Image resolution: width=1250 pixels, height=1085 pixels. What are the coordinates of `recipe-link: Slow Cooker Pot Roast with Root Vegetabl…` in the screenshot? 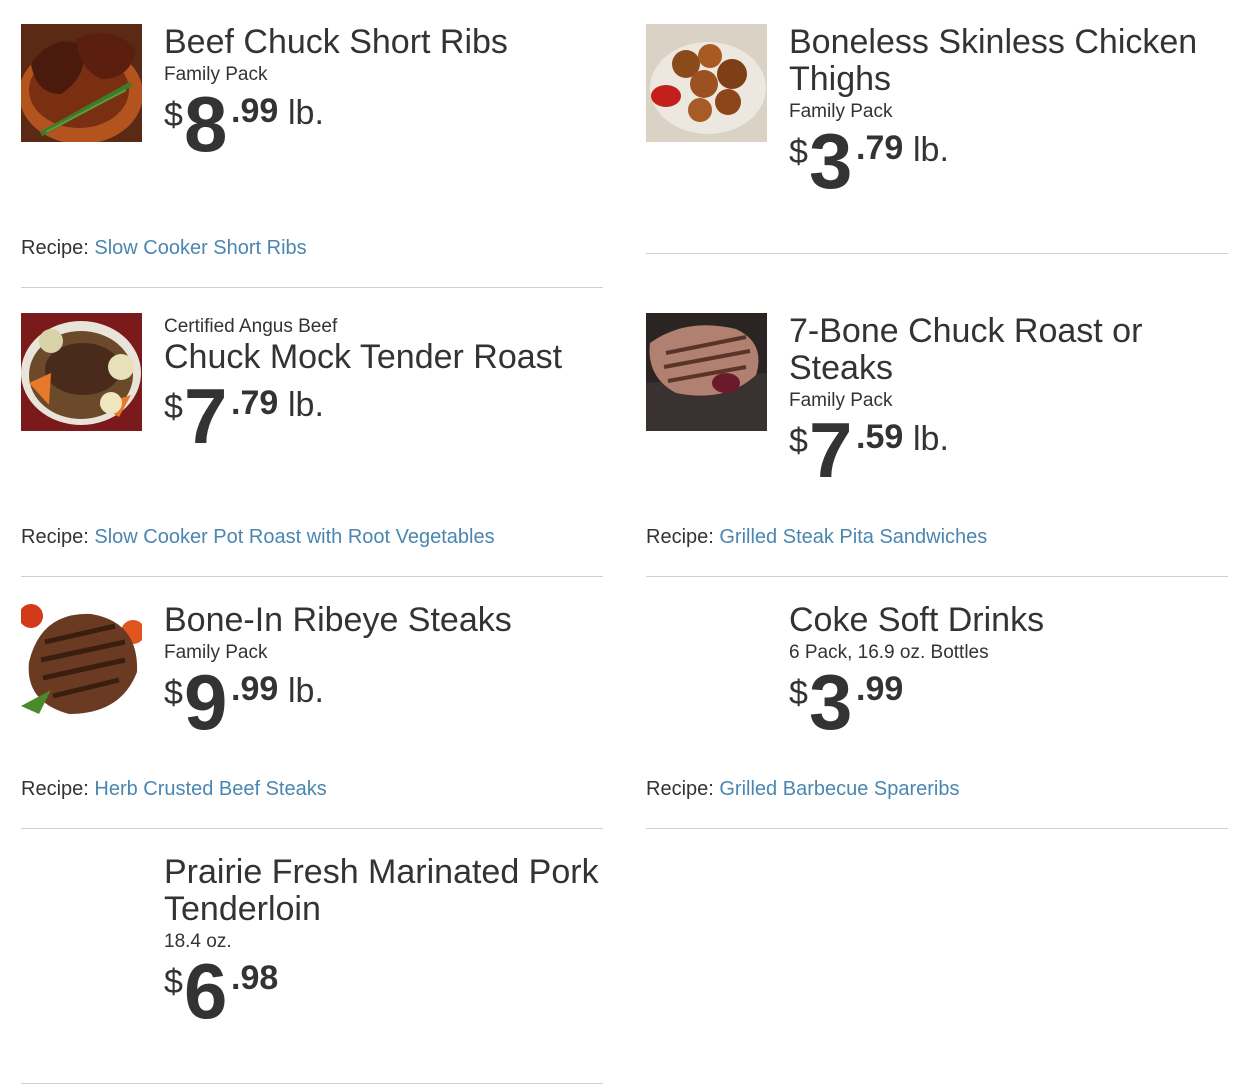 It's located at (294, 537).